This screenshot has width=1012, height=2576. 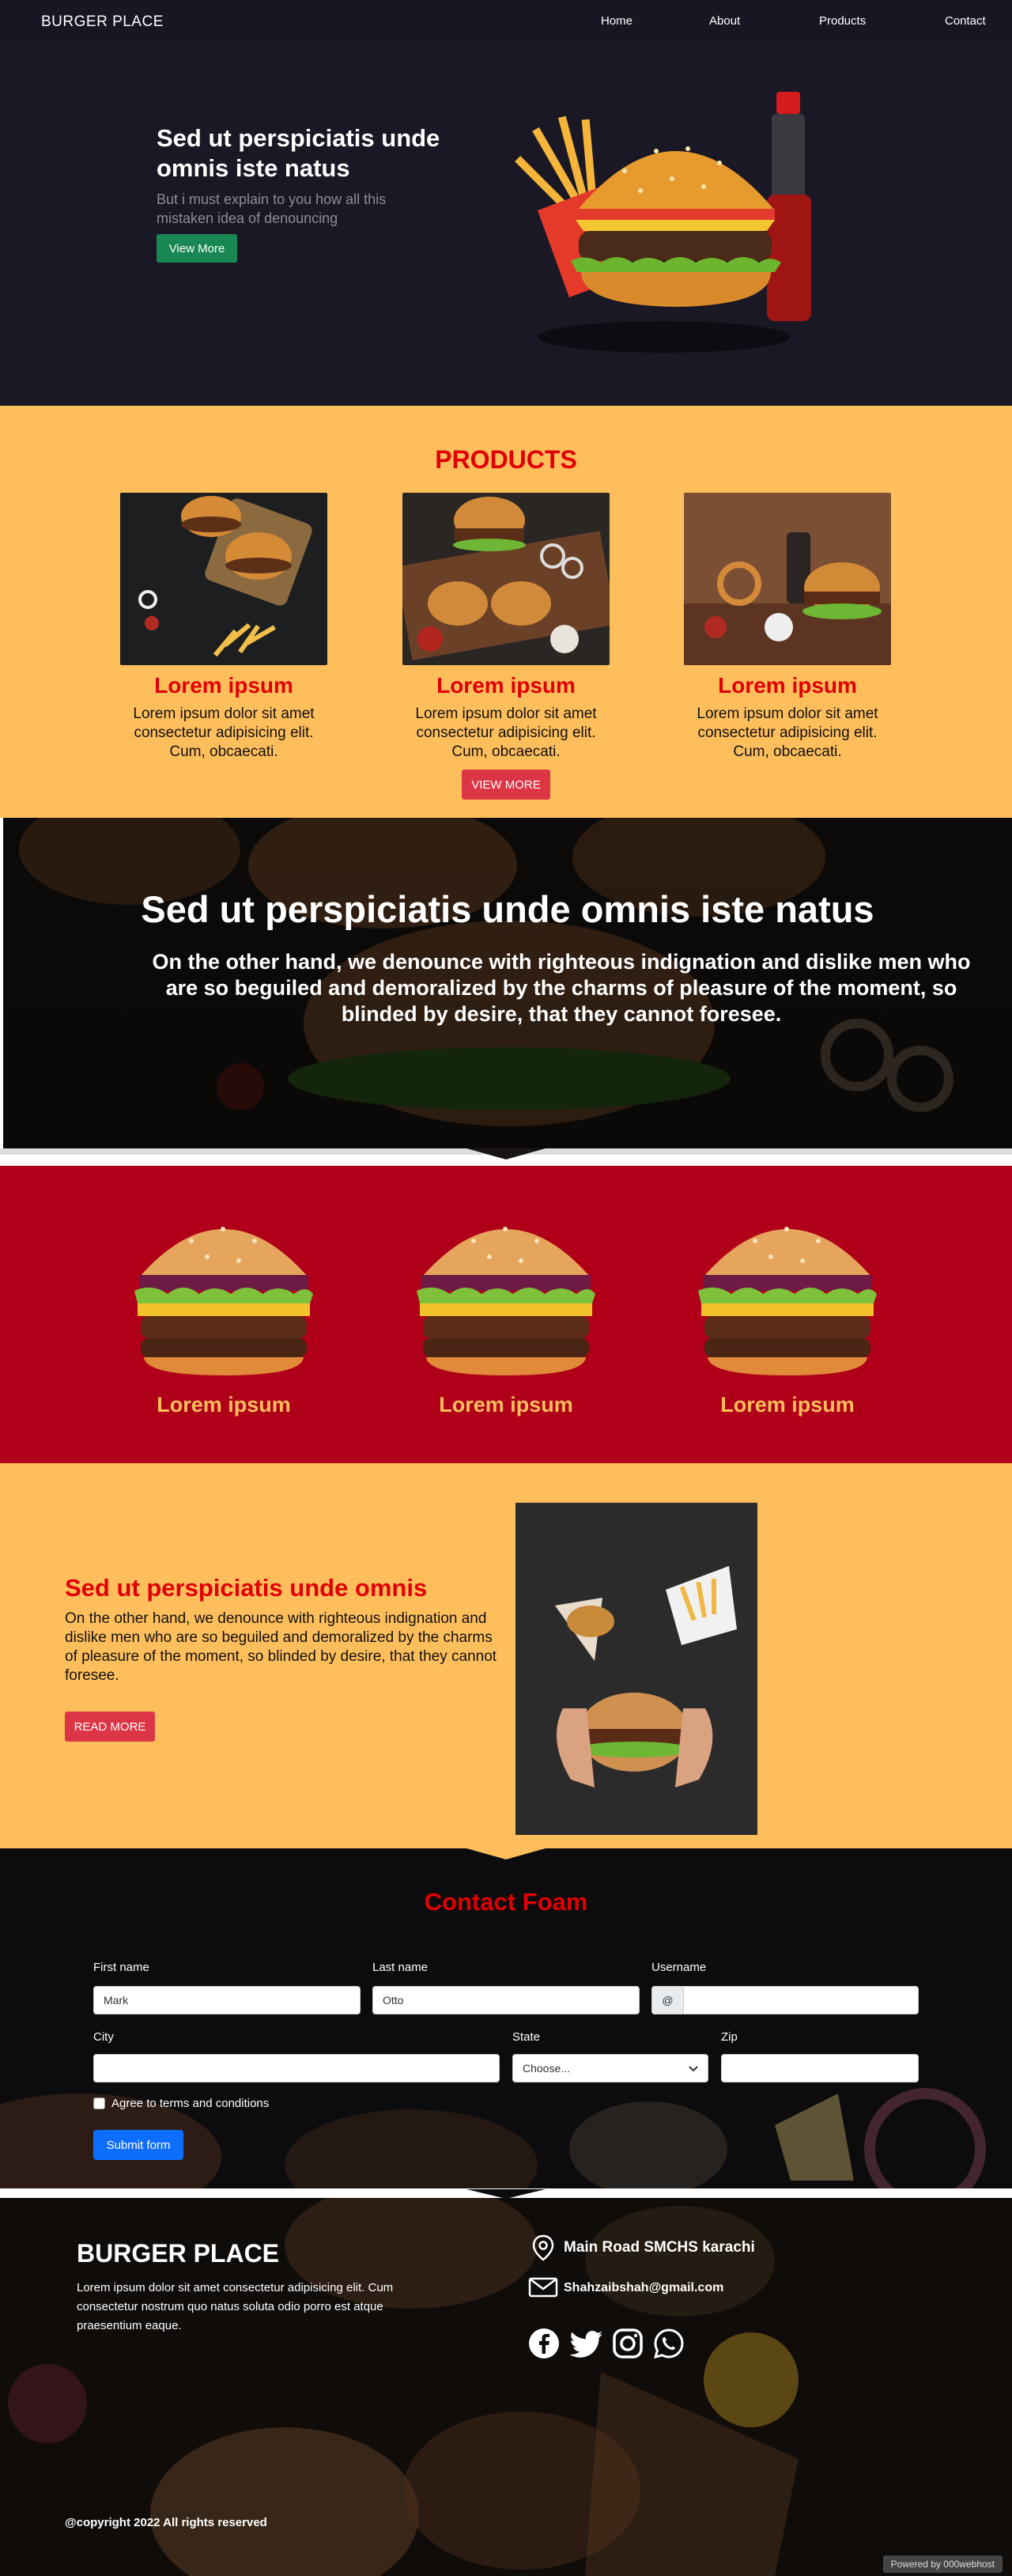 What do you see at coordinates (843, 21) in the screenshot?
I see `nav-link-products: Products` at bounding box center [843, 21].